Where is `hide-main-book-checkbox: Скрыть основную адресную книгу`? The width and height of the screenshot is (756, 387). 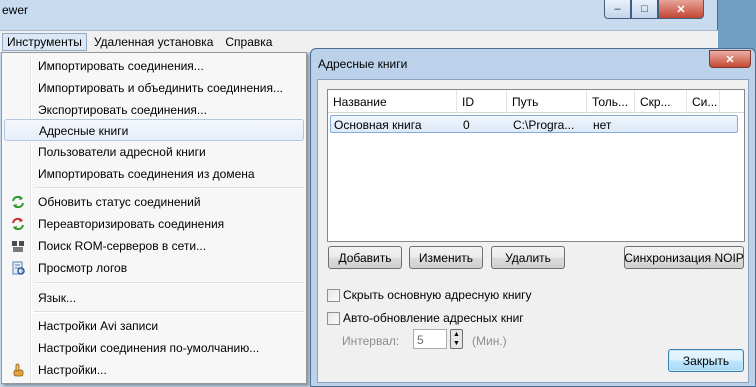 hide-main-book-checkbox: Скрыть основную адресную книгу is located at coordinates (429, 295).